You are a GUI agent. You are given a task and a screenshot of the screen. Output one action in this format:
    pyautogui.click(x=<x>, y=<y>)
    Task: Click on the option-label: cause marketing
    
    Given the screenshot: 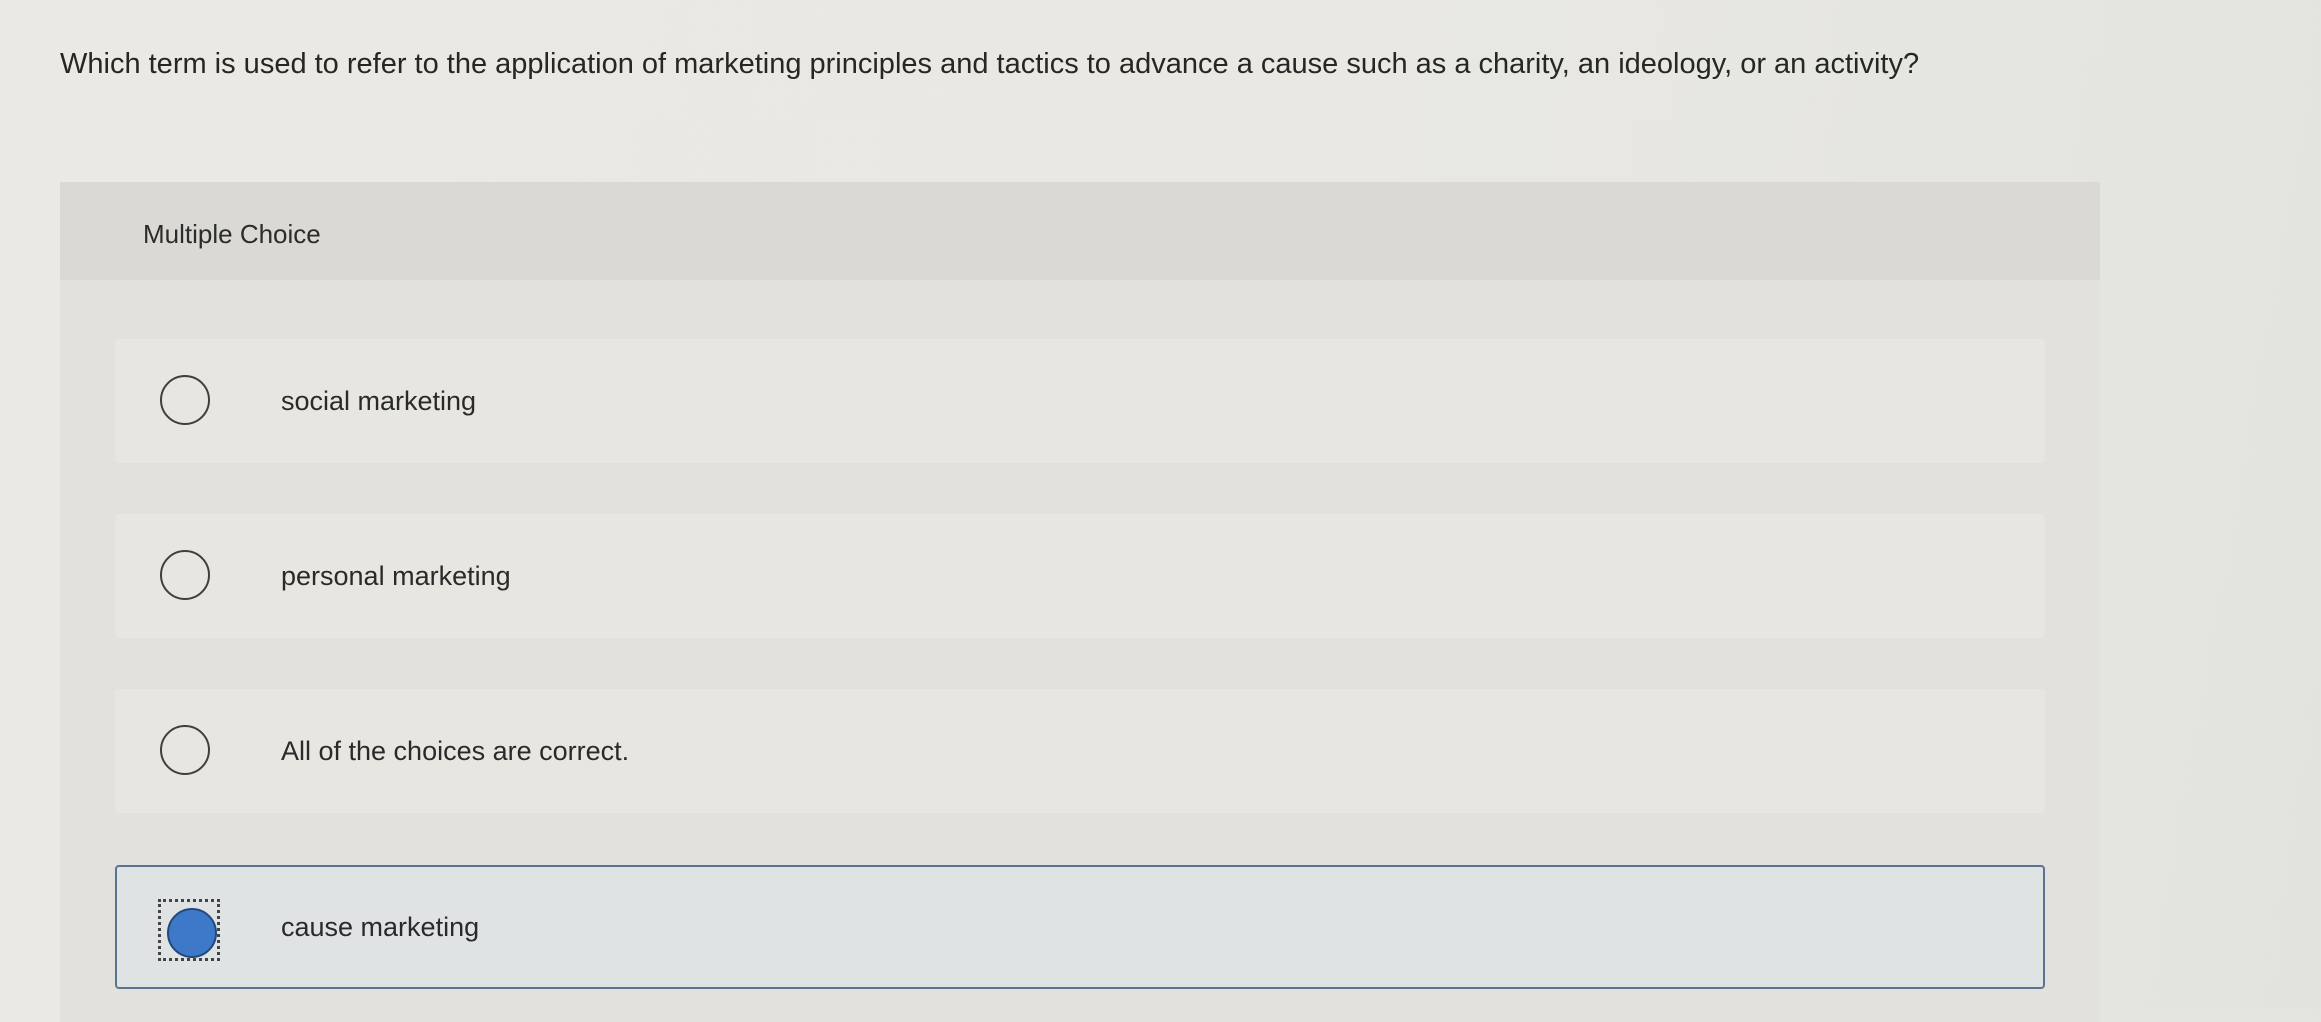 What is the action you would take?
    pyautogui.click(x=380, y=927)
    